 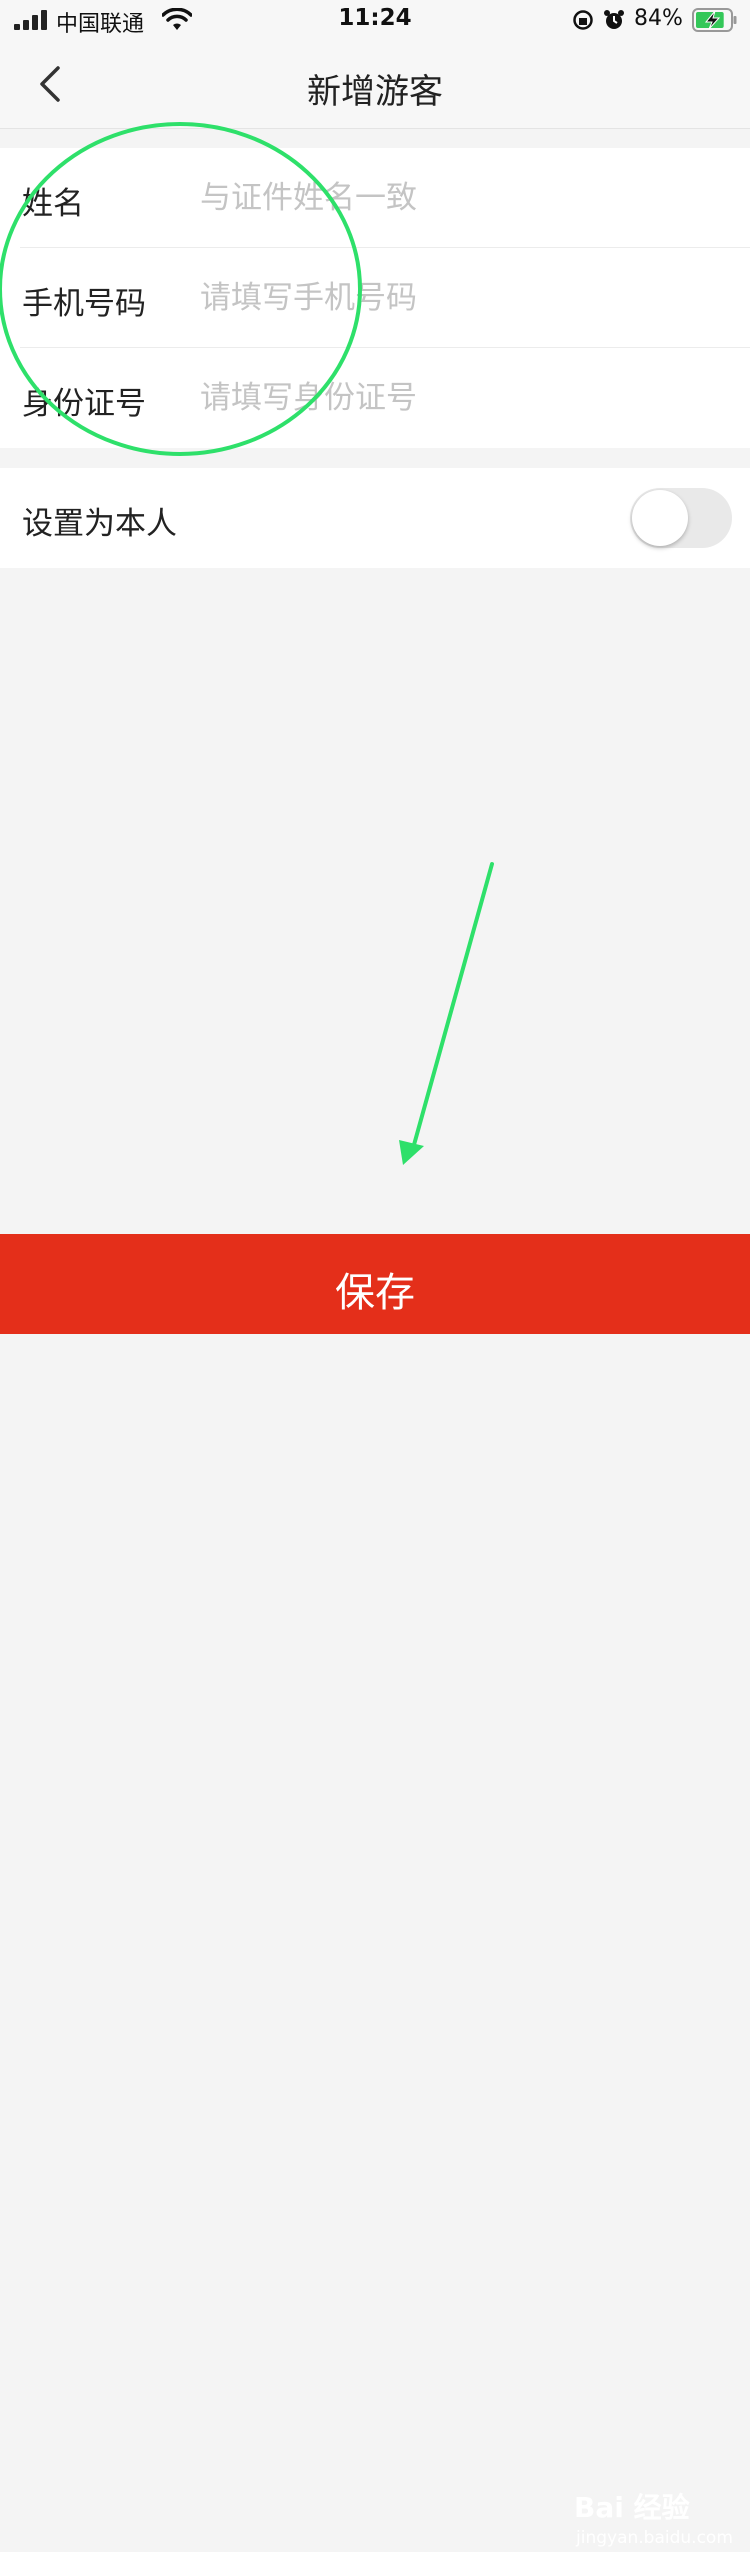 What do you see at coordinates (375, 20) in the screenshot?
I see `status-bar: 中国联通 11:24 84%` at bounding box center [375, 20].